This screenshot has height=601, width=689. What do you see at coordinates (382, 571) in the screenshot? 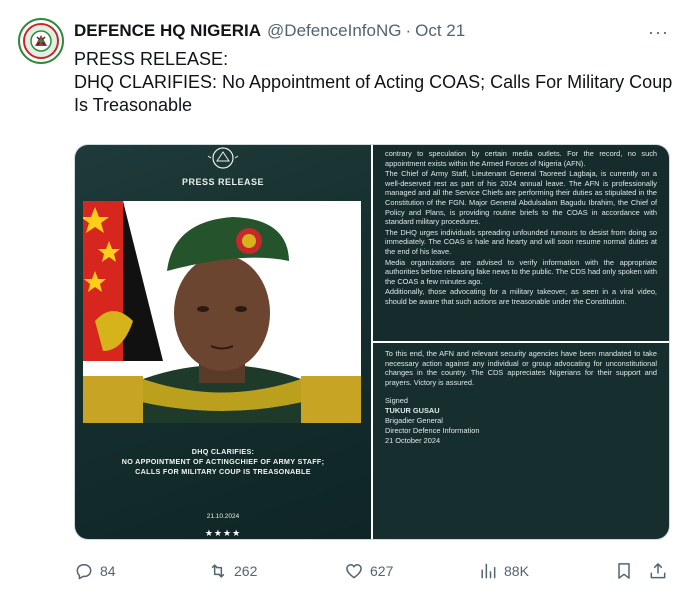
I see `like-count: 627` at bounding box center [382, 571].